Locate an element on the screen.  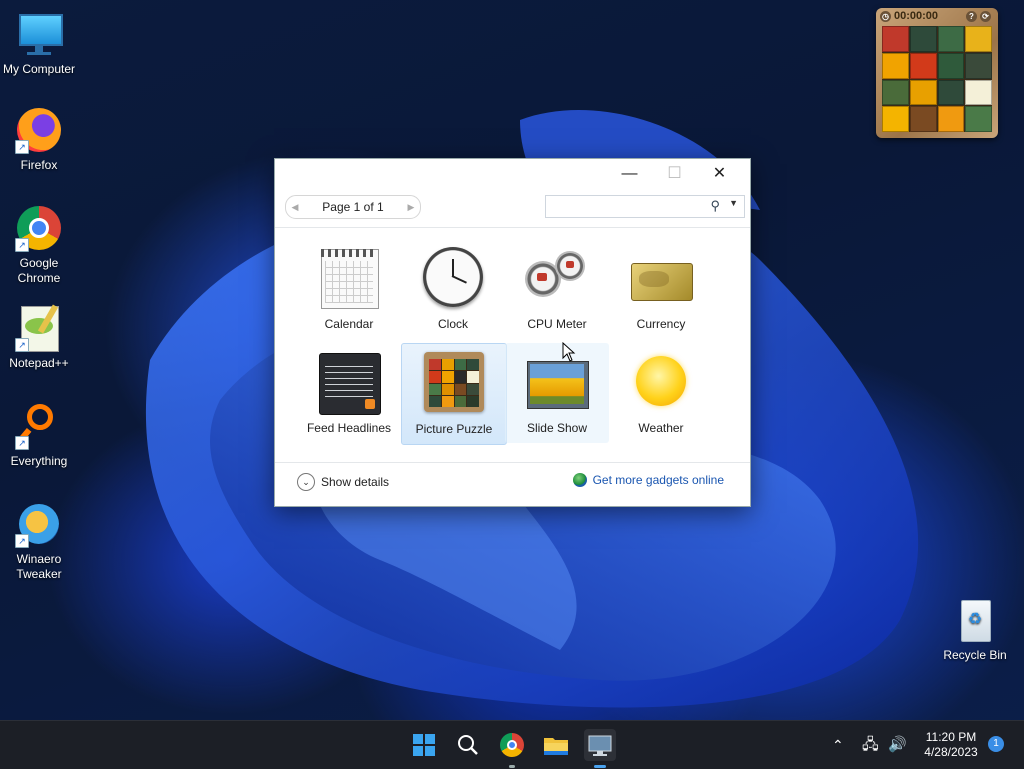
help-icon: ? is located at coordinates (971, 16).